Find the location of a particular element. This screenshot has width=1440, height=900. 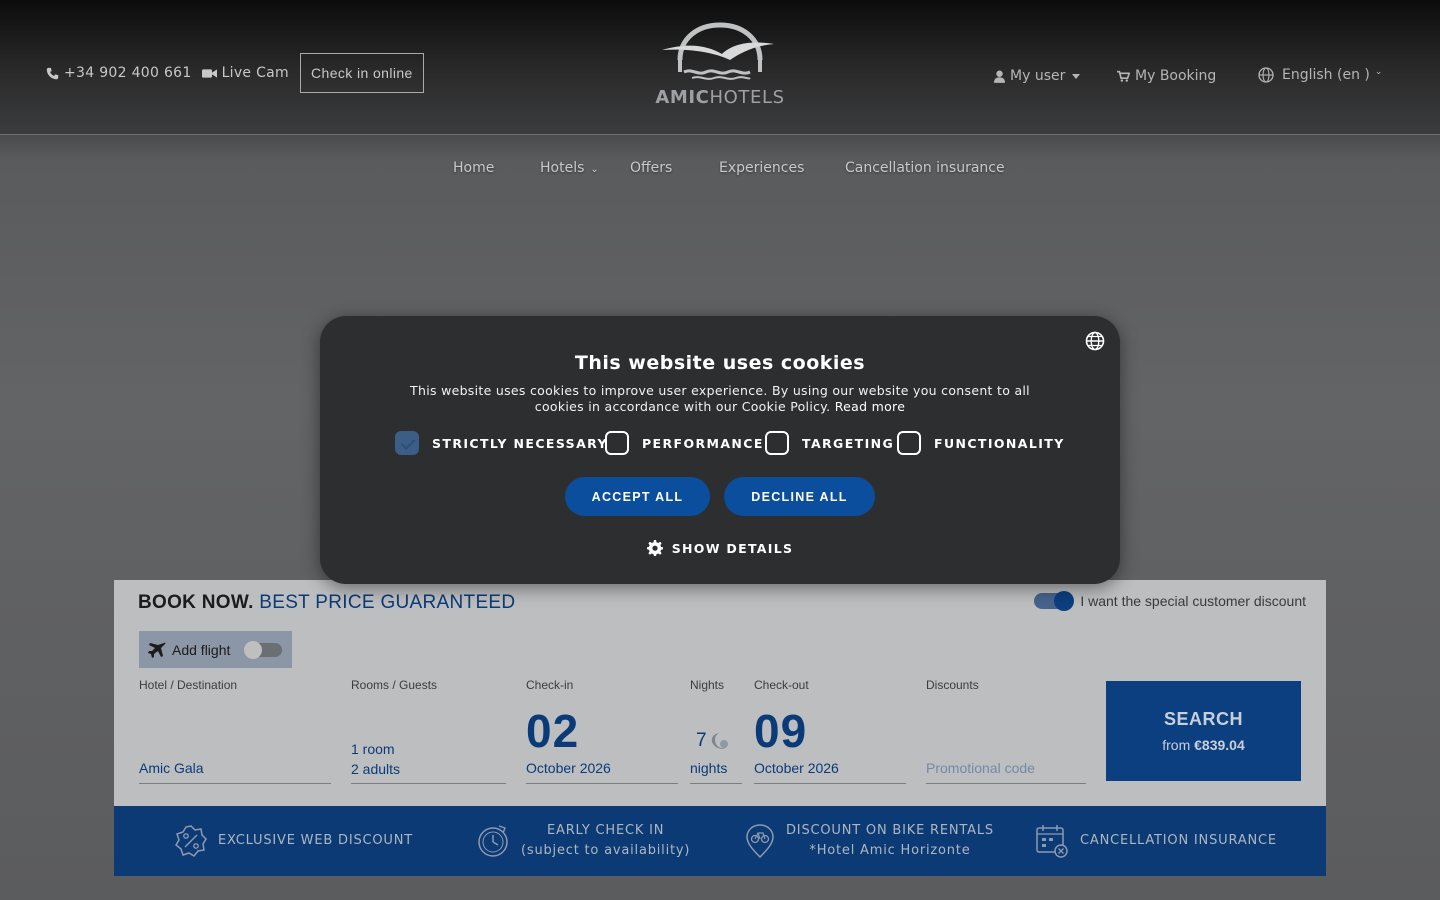

cookie-category-functionality: FUNCTIONALITY is located at coordinates (981, 443).